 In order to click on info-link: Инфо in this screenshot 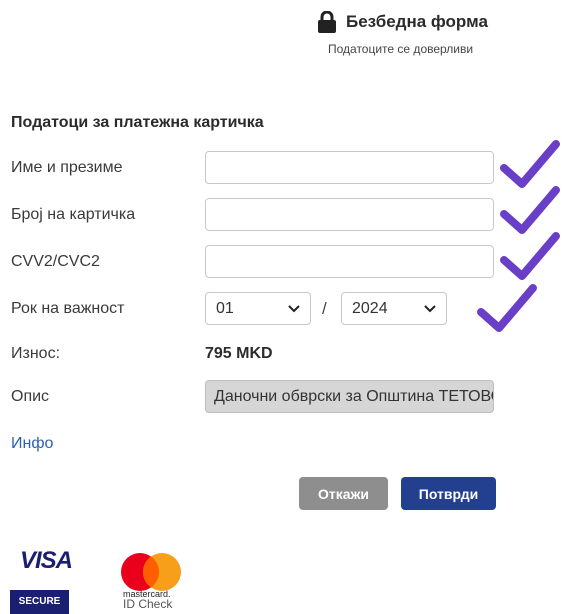, I will do `click(32, 444)`.